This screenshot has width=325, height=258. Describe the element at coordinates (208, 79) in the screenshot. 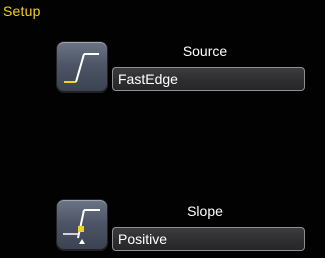

I see `source-field: FastEdge` at that location.